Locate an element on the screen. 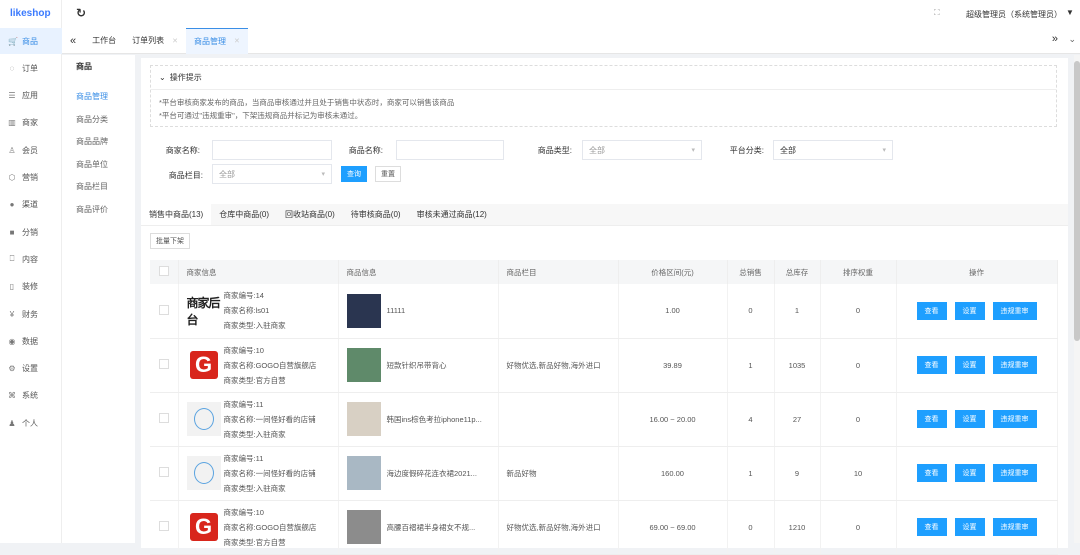  price-range: 16.00 ~ 20.00 is located at coordinates (673, 419).